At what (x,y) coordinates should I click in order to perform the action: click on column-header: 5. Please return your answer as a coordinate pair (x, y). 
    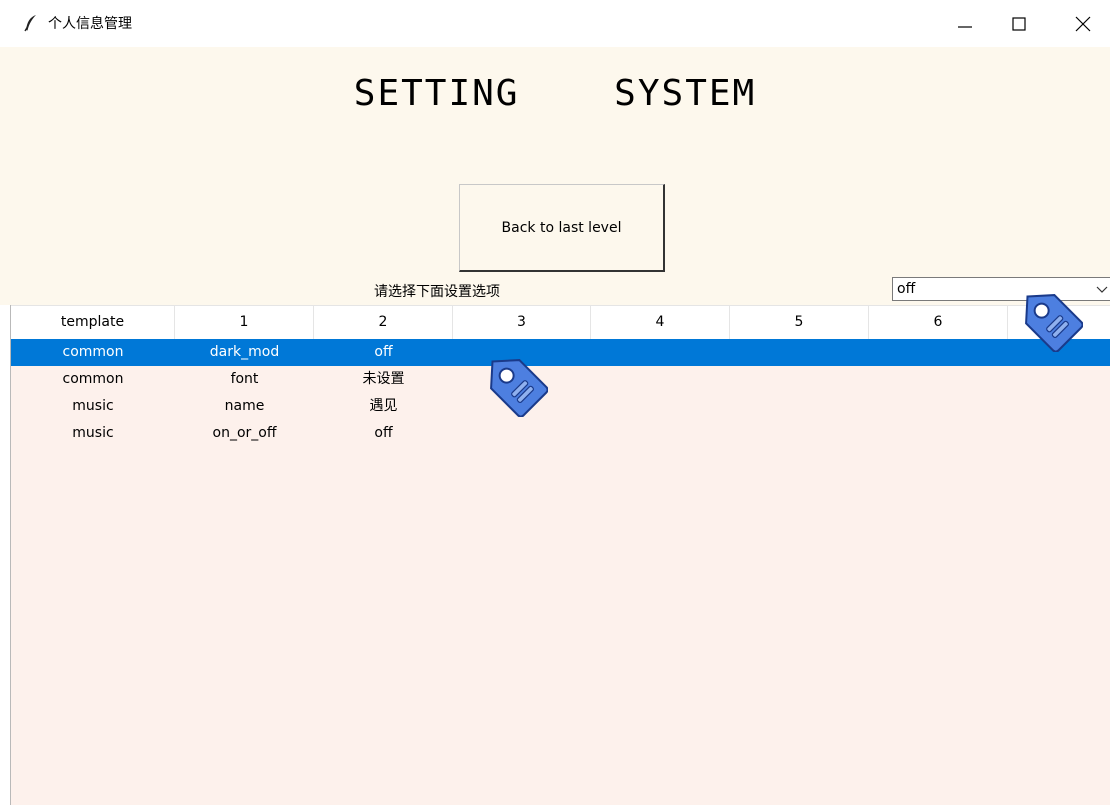
    Looking at the image, I should click on (799, 322).